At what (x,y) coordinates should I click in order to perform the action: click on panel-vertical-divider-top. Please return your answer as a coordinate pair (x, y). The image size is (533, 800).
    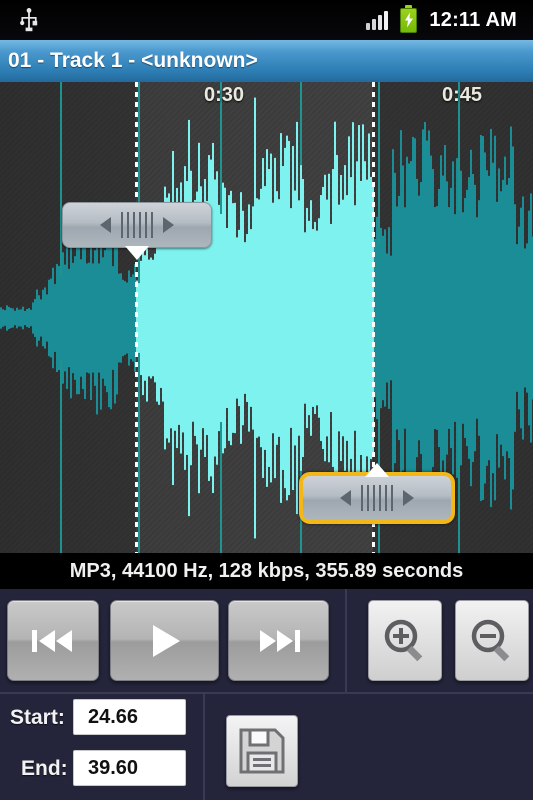
    Looking at the image, I should click on (346, 640).